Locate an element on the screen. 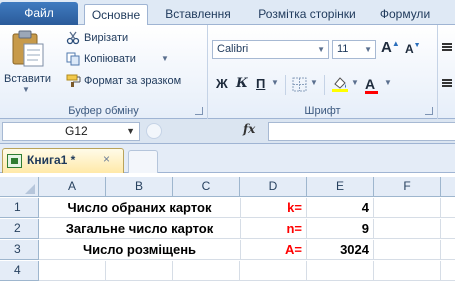 The height and width of the screenshot is (282, 455). clipboard-group-label: Буфер обміну is located at coordinates (103, 111).